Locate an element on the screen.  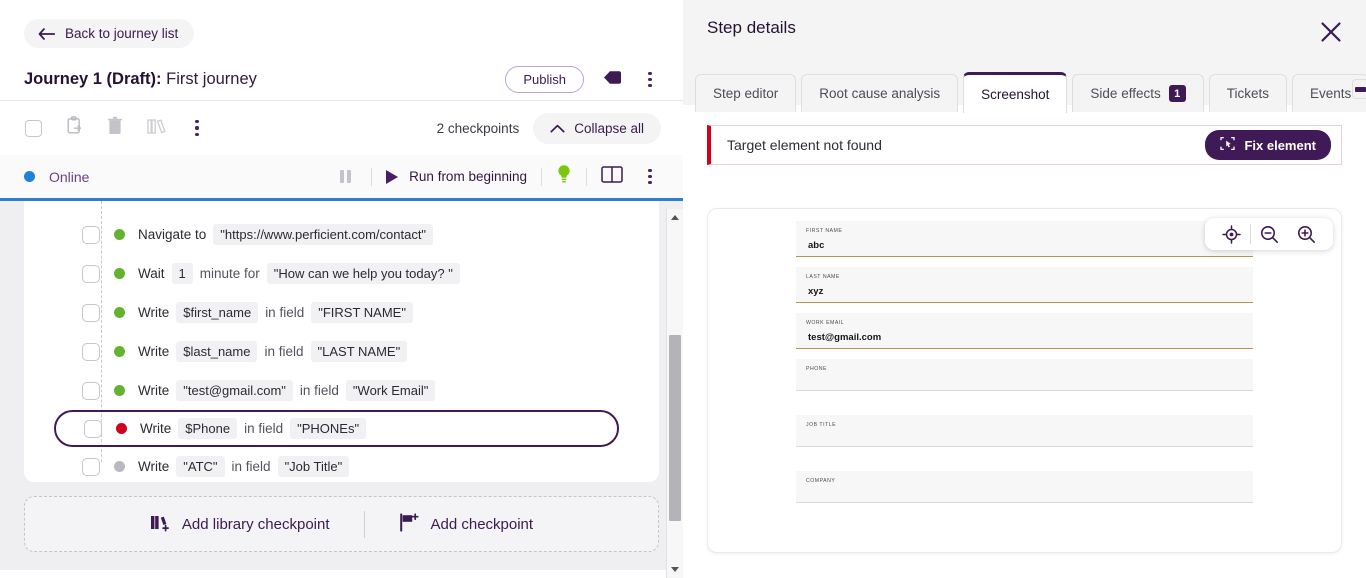
step-details-header: Step details is located at coordinates (1024, 24).